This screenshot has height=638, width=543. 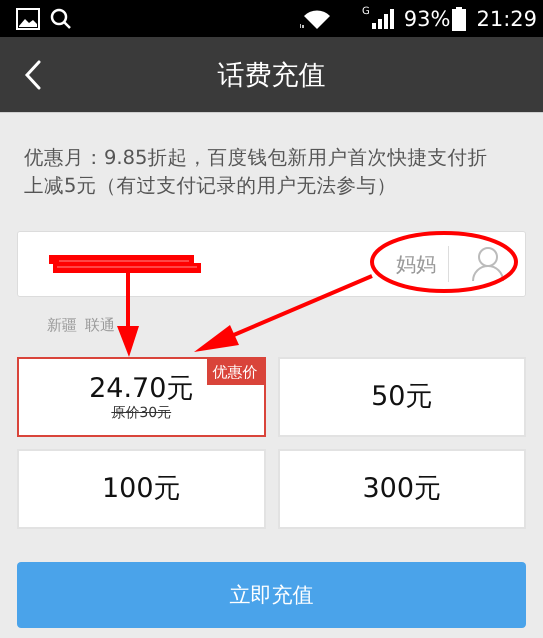 What do you see at coordinates (100, 325) in the screenshot?
I see `carrier-info: 联通` at bounding box center [100, 325].